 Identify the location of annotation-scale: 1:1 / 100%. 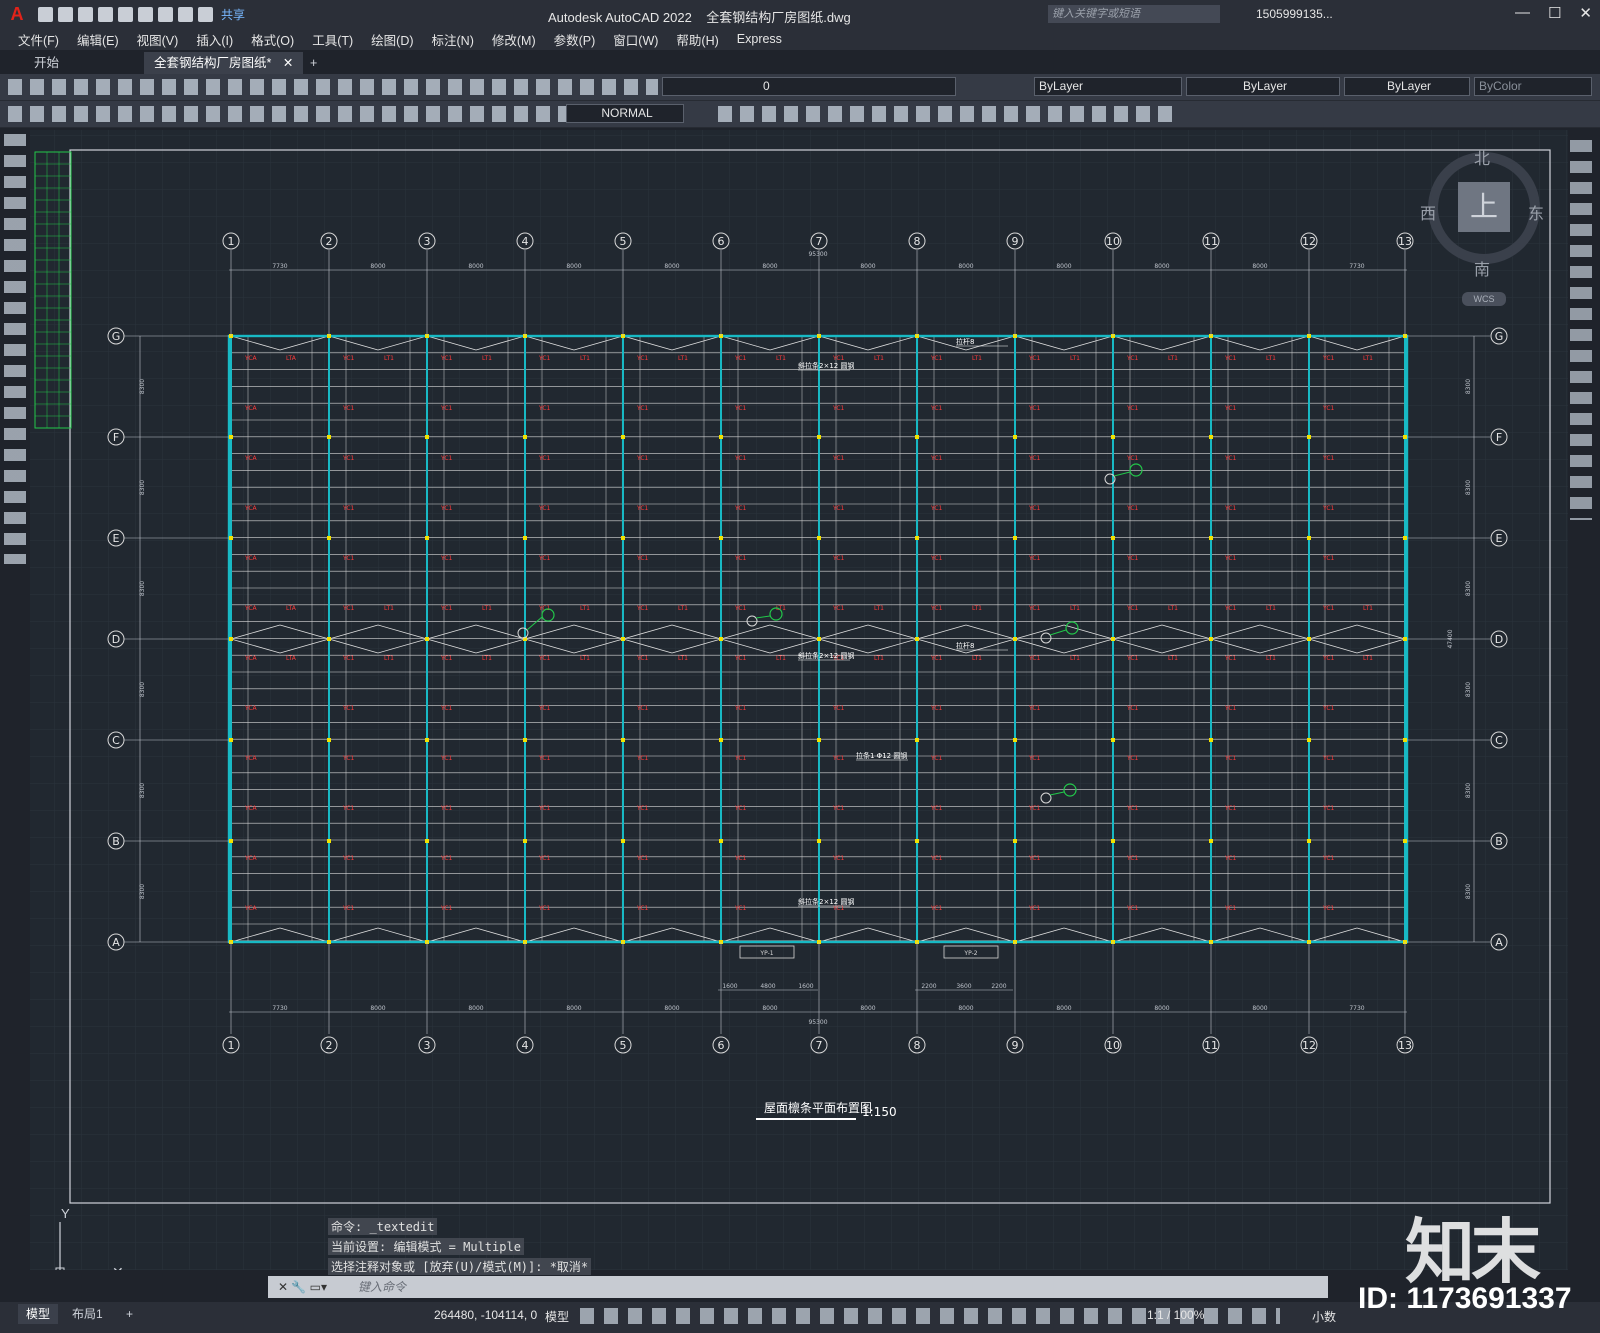
(1175, 1315).